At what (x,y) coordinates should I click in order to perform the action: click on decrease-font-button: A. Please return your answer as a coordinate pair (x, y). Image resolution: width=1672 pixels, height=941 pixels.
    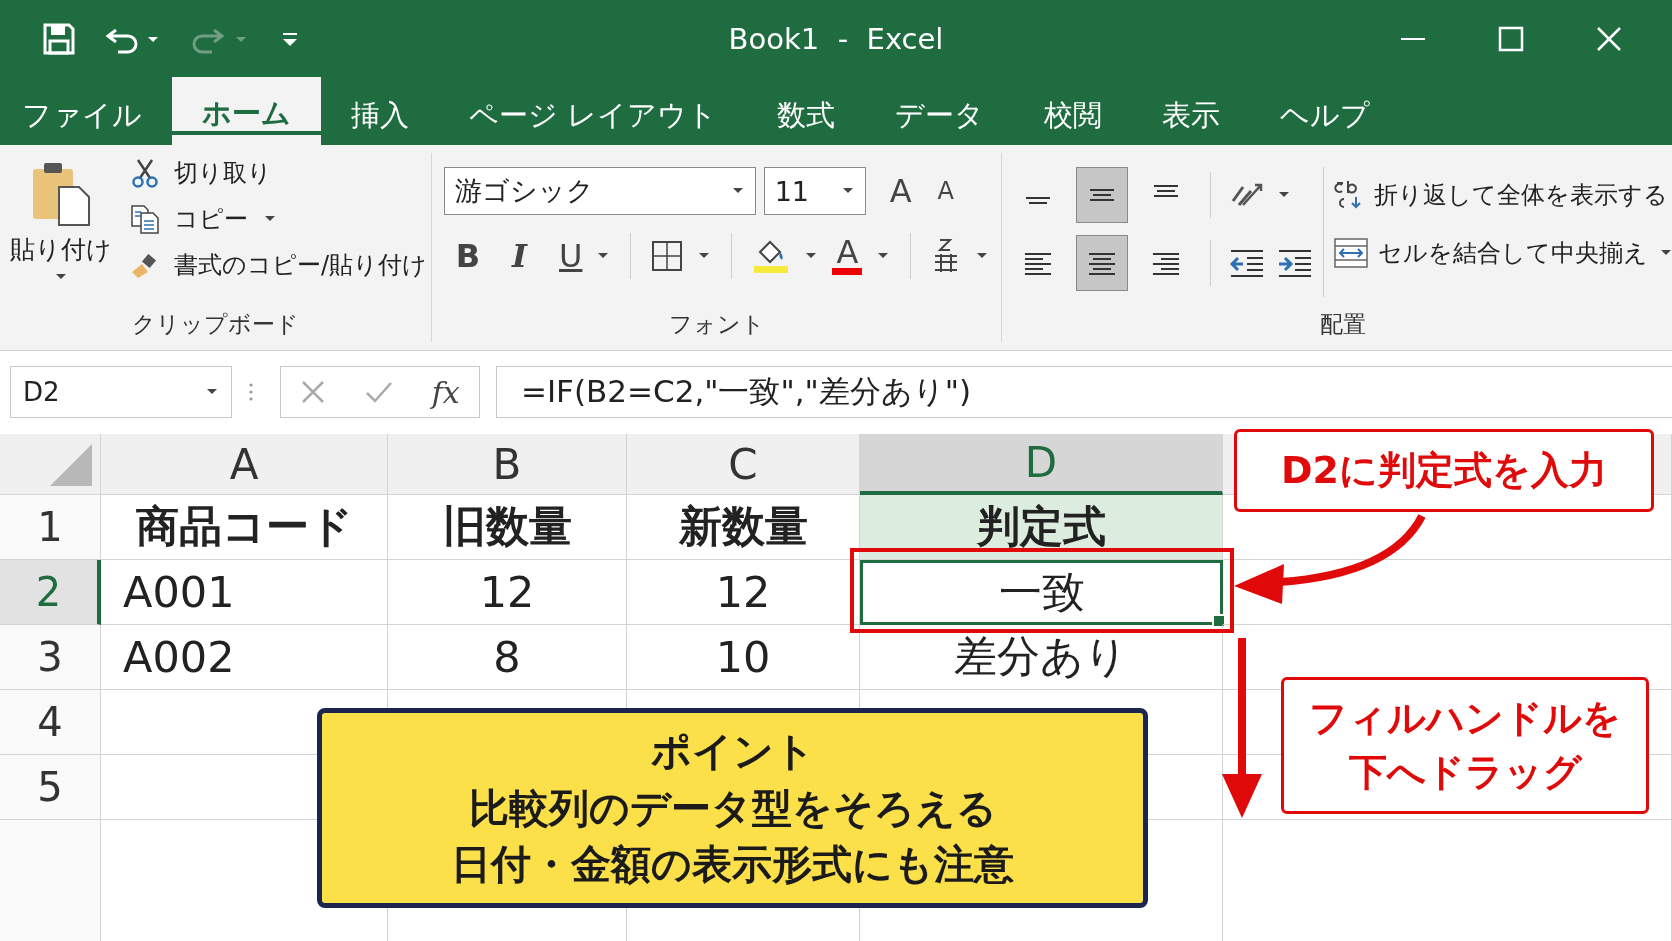
    Looking at the image, I should click on (945, 191).